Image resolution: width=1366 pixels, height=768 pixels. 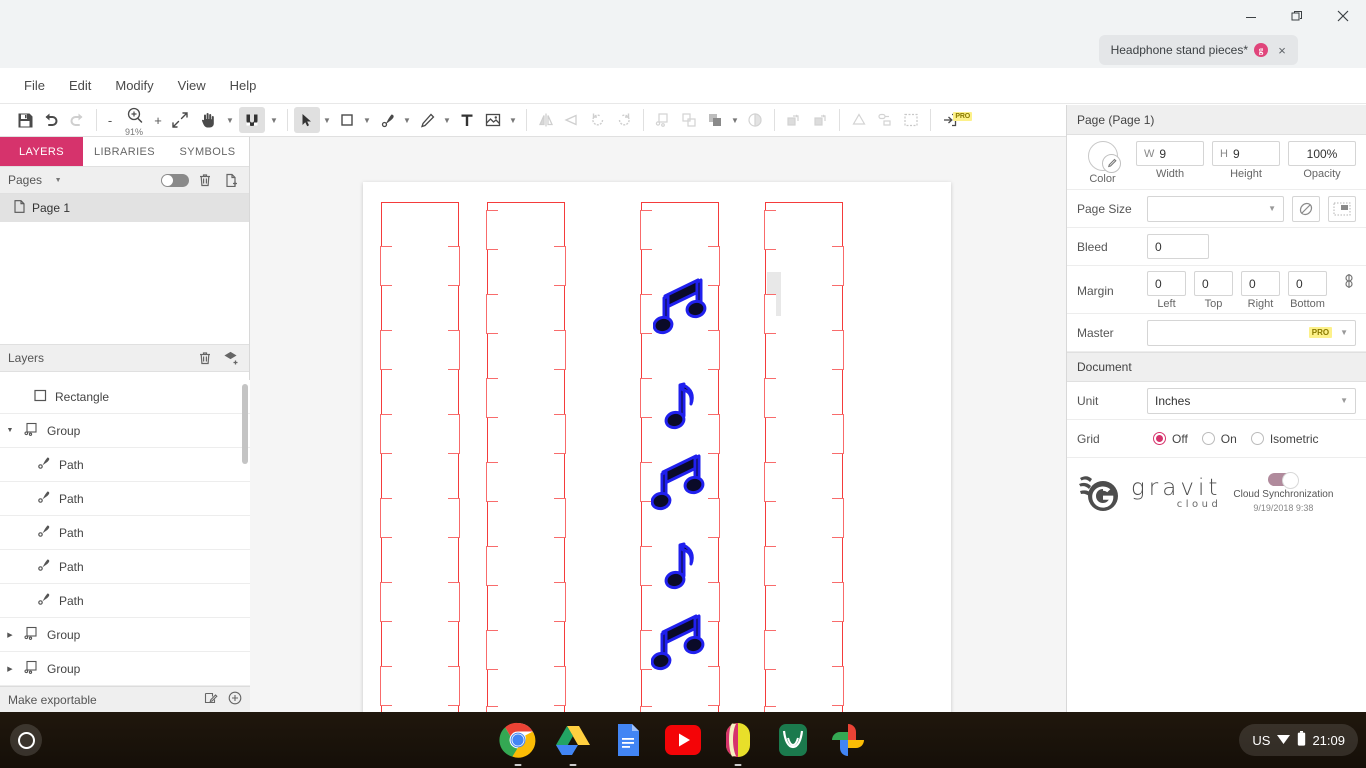 I want to click on page-height-input: H 9, so click(x=1246, y=153).